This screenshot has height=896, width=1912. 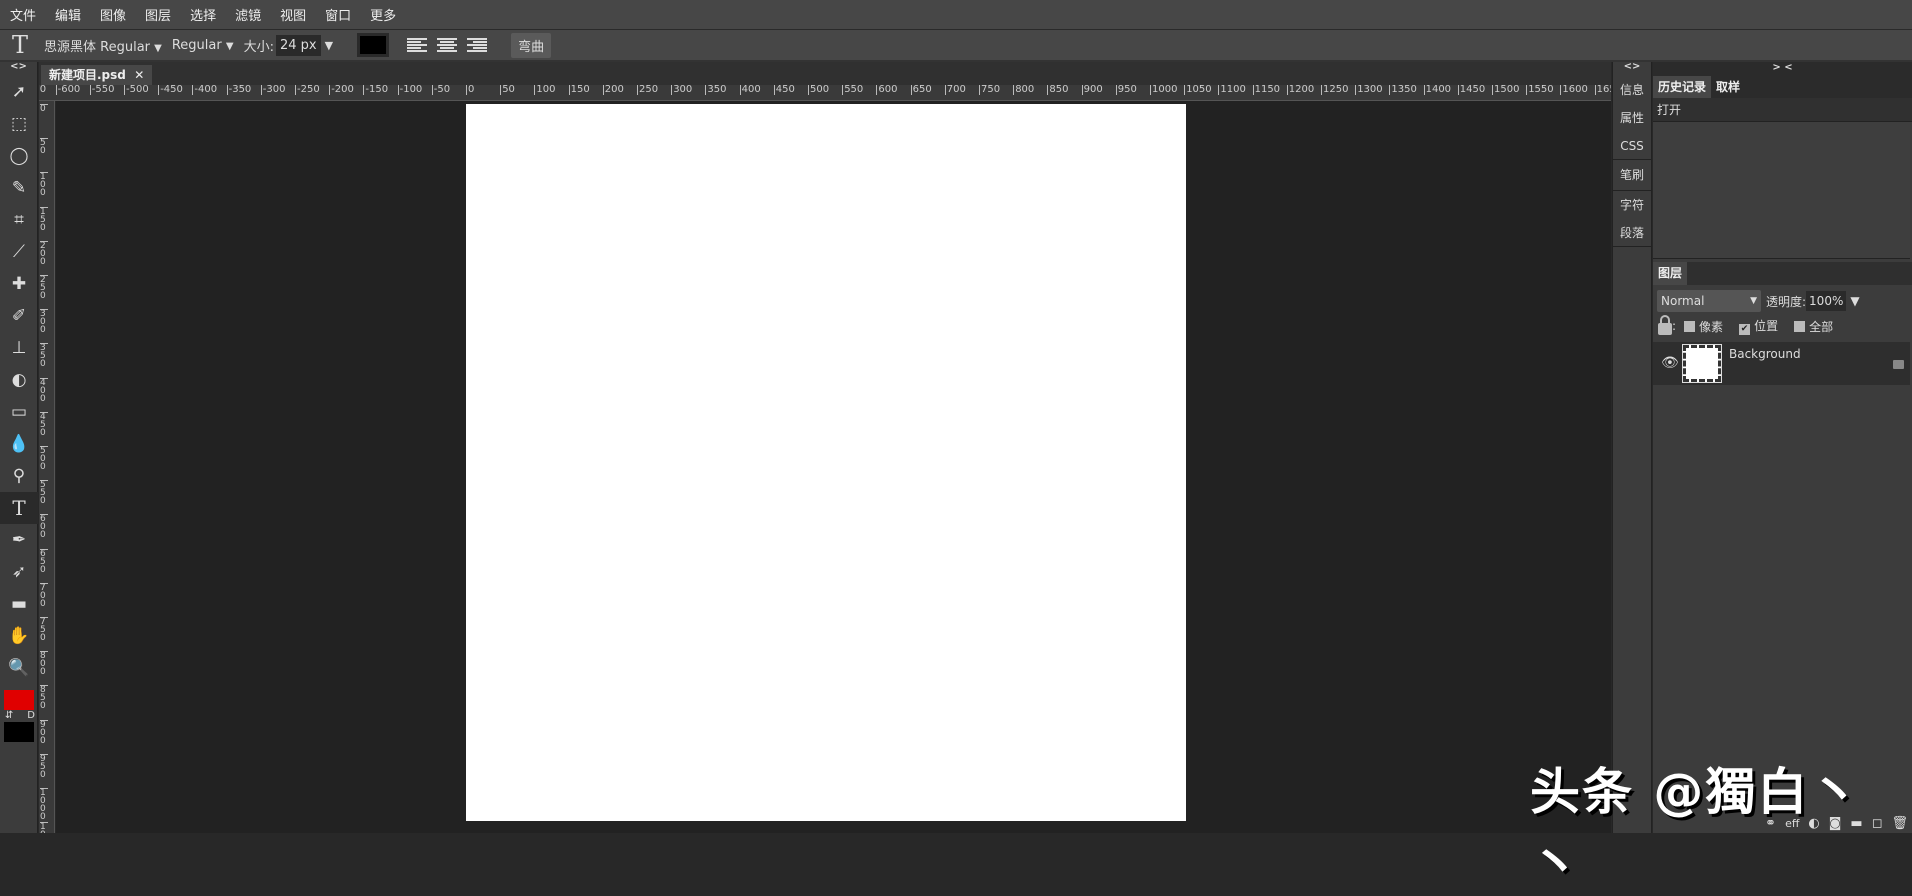 What do you see at coordinates (1854, 301) in the screenshot?
I see `opacity-dropdown: ▼` at bounding box center [1854, 301].